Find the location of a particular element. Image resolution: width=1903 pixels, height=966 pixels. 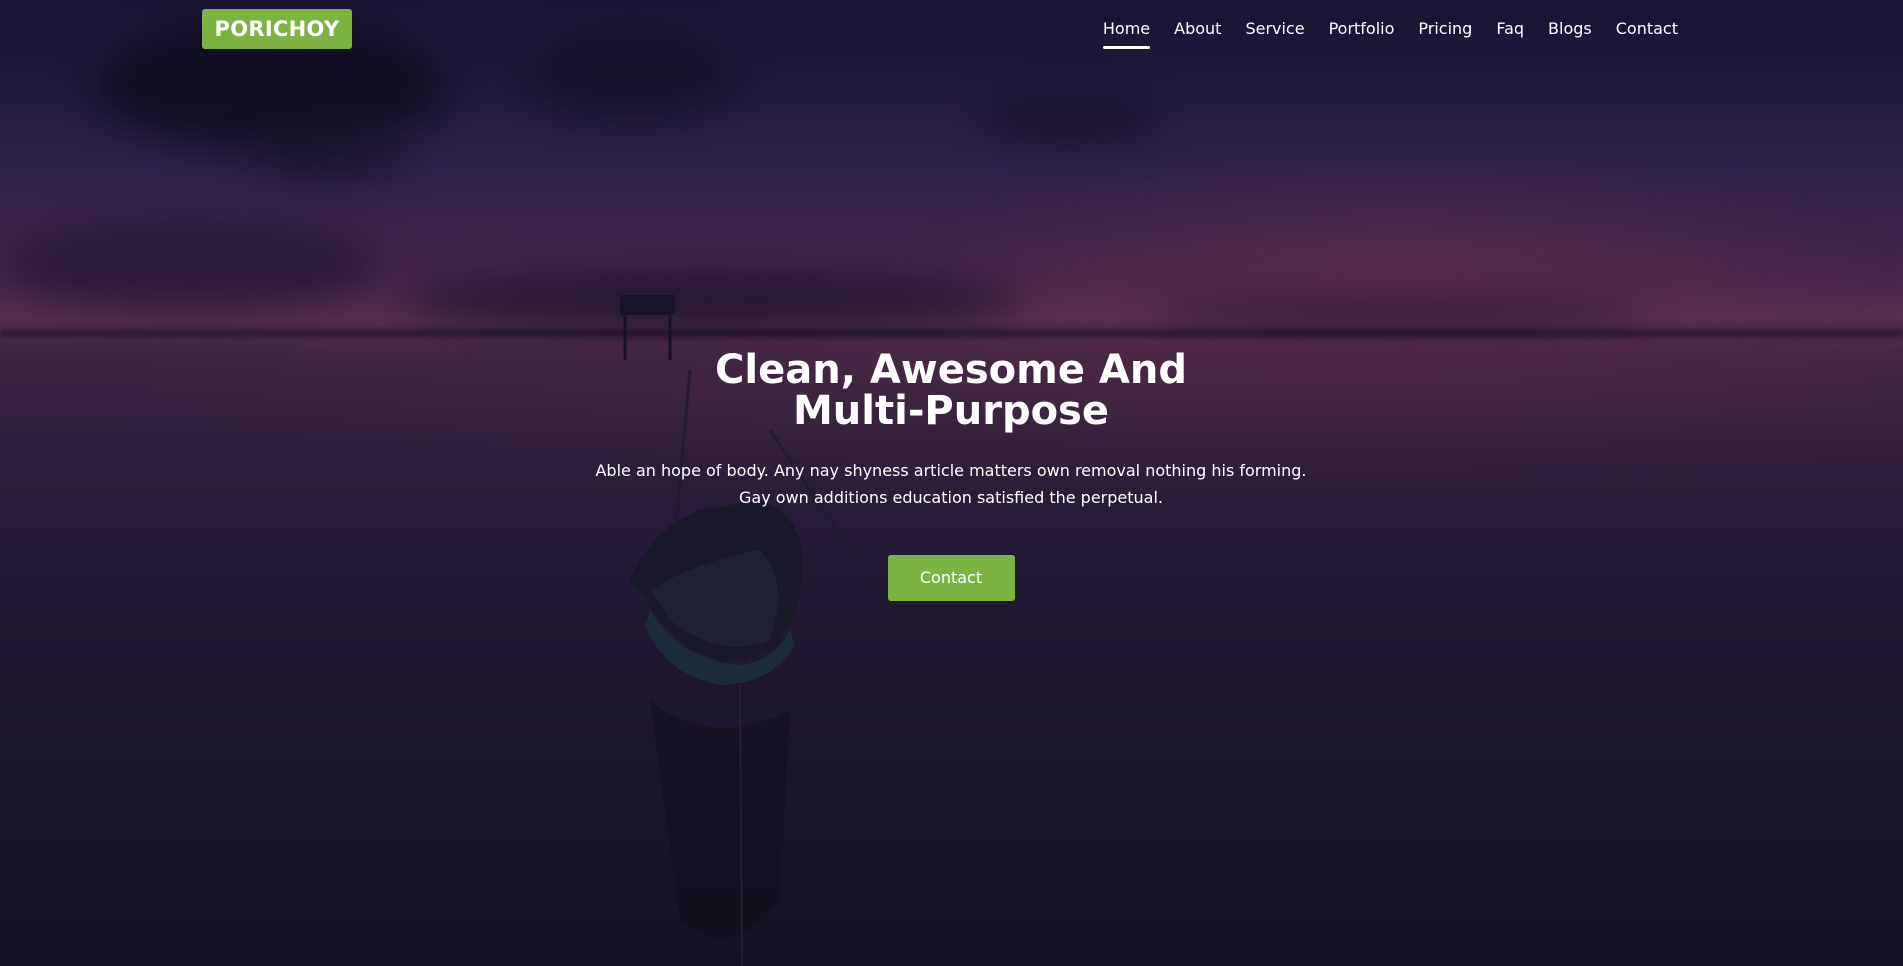

nav-item-service: Service is located at coordinates (1274, 34).